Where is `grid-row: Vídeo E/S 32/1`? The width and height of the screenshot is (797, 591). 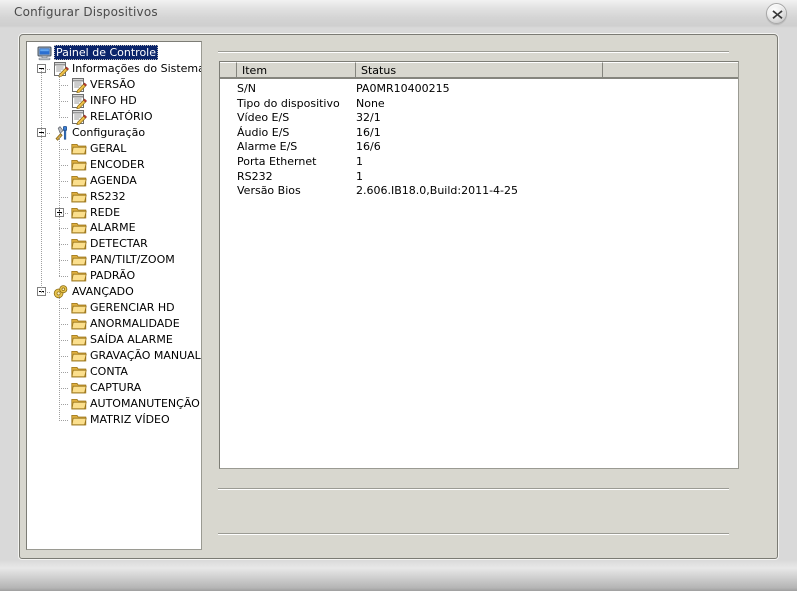
grid-row: Vídeo E/S 32/1 is located at coordinates (479, 118).